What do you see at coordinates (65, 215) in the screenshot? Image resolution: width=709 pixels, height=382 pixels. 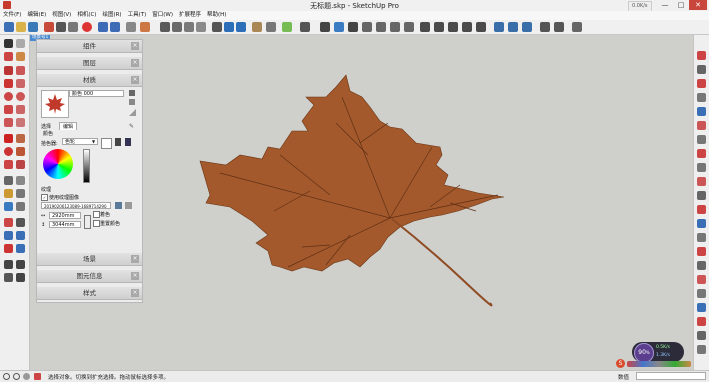 I see `texture-width-field: 2920mm` at bounding box center [65, 215].